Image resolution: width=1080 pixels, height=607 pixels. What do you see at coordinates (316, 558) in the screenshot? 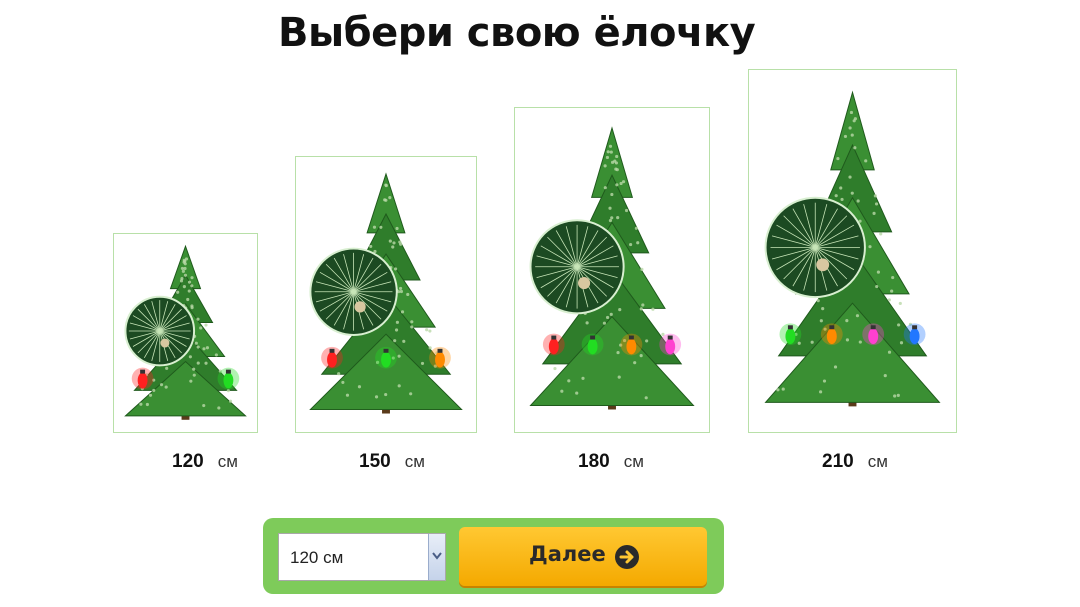
I see `size-select-value: 120 см` at bounding box center [316, 558].